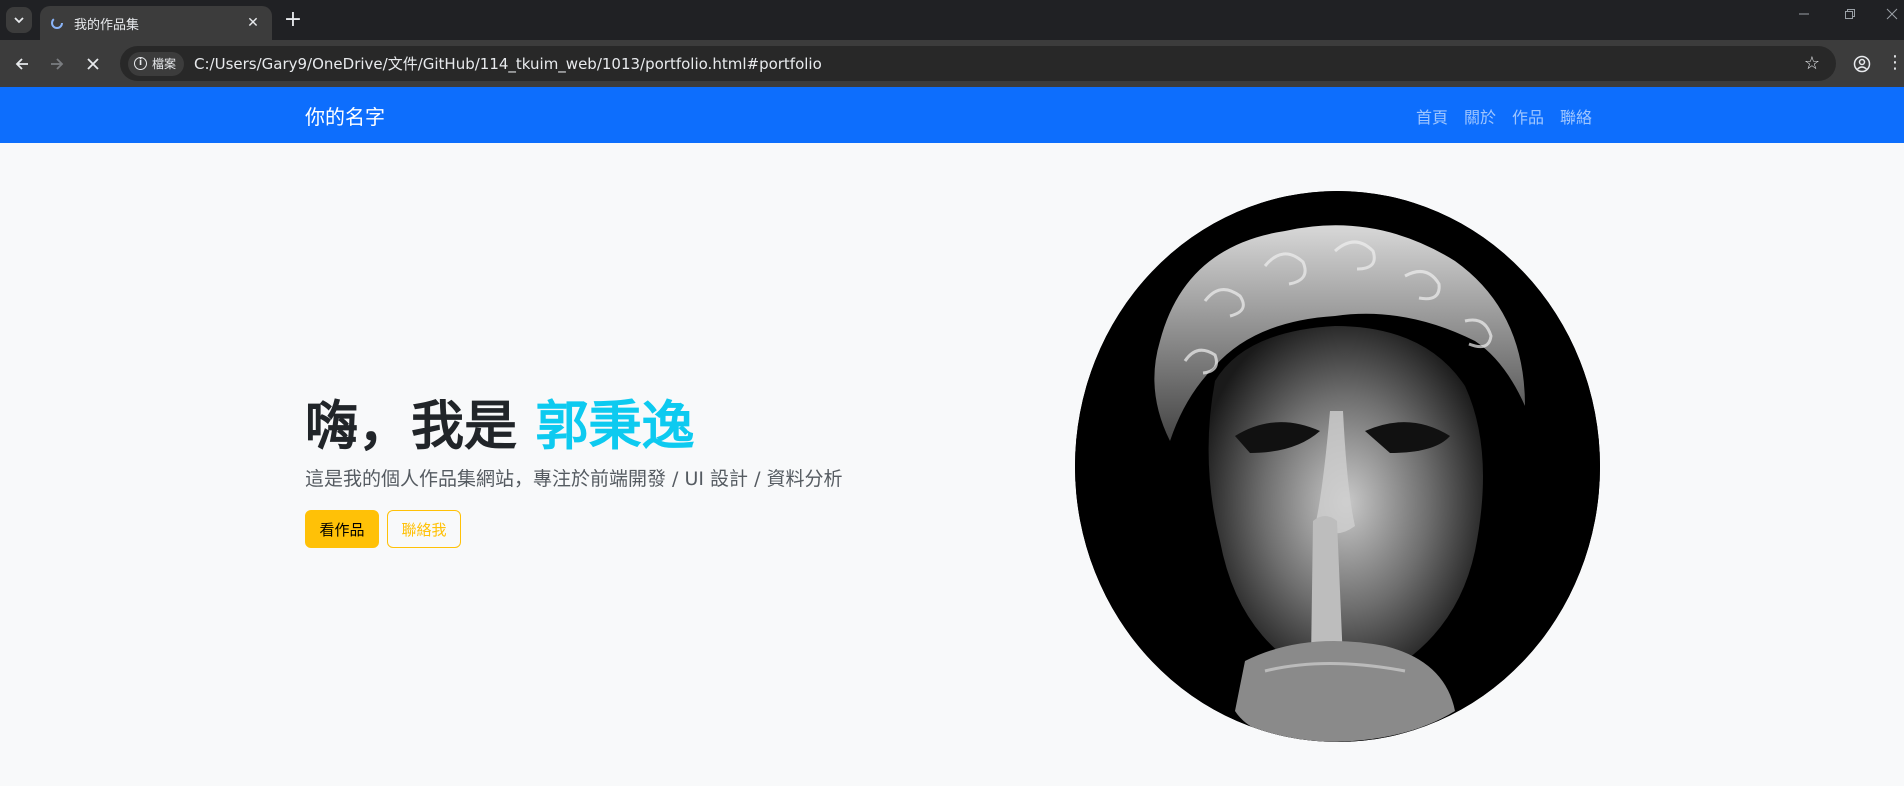 This screenshot has height=786, width=1904. What do you see at coordinates (952, 115) in the screenshot?
I see `site-navbar: 你的名字 首頁 關於 作品 聯絡` at bounding box center [952, 115].